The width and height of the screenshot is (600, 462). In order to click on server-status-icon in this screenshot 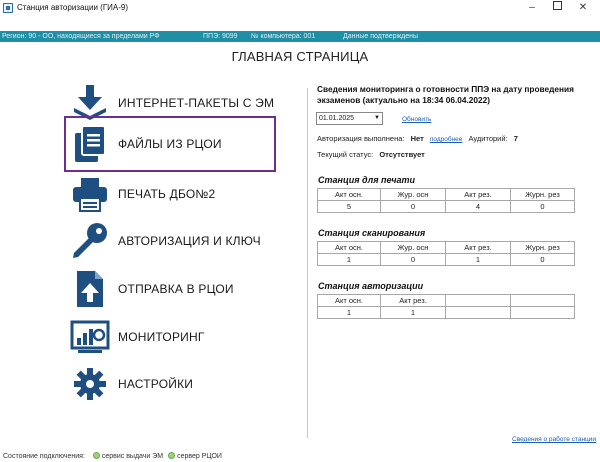, I will do `click(172, 455)`.